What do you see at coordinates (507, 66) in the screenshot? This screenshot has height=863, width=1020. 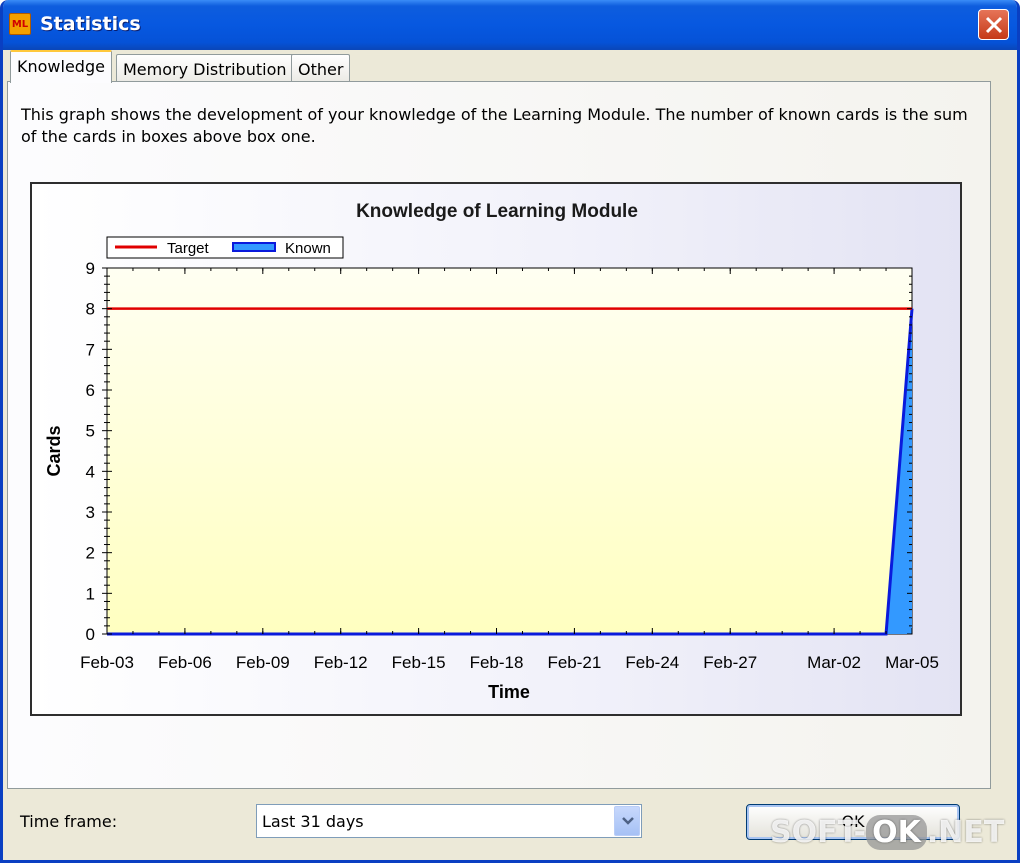 I see `tab-strip: Knowledge Memory Distribution Other` at bounding box center [507, 66].